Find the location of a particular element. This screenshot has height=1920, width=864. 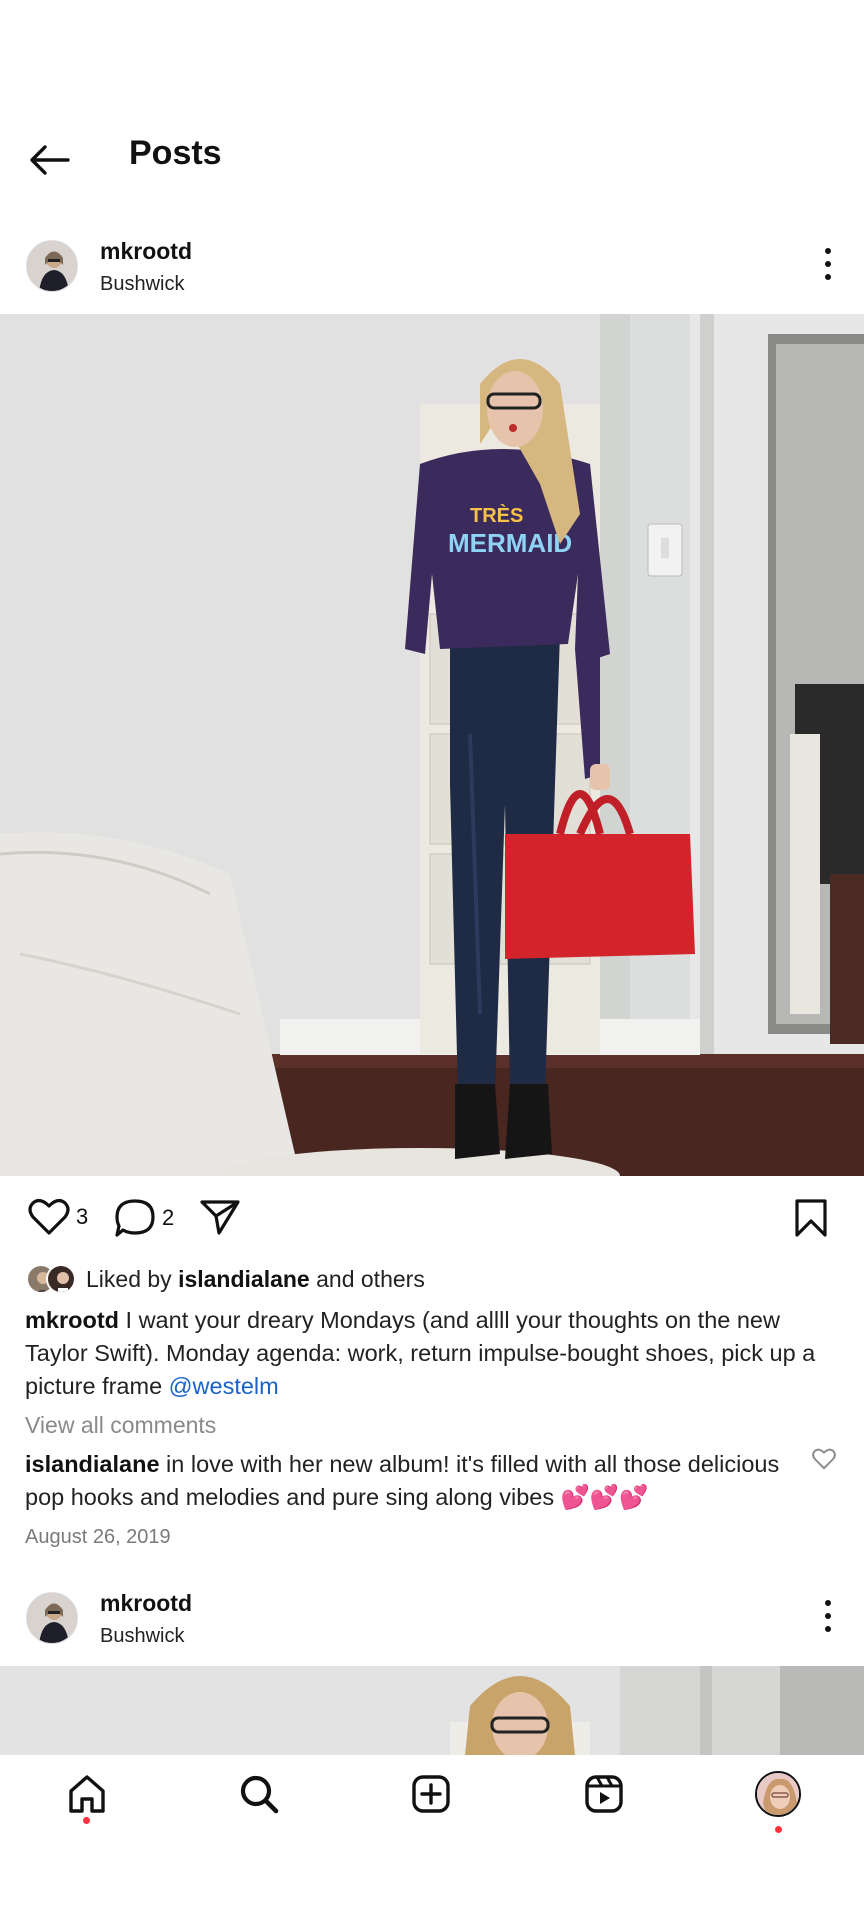

status-bar is located at coordinates (432, 55).